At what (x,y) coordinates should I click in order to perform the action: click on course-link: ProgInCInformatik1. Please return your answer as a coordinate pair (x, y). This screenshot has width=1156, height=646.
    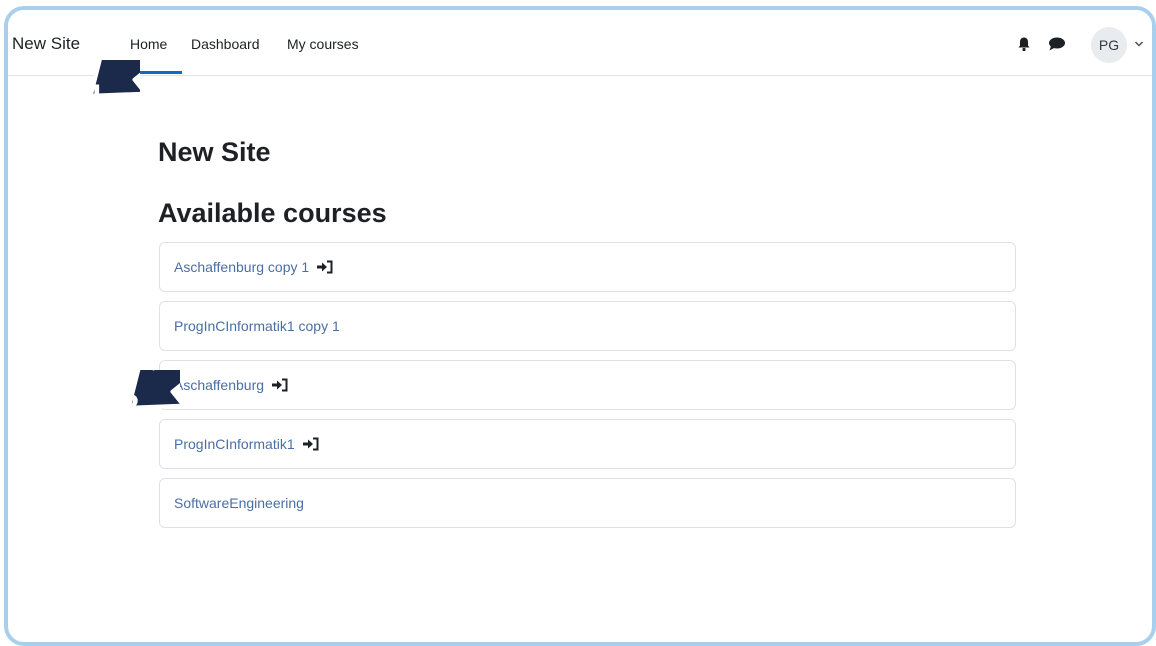
    Looking at the image, I should click on (234, 444).